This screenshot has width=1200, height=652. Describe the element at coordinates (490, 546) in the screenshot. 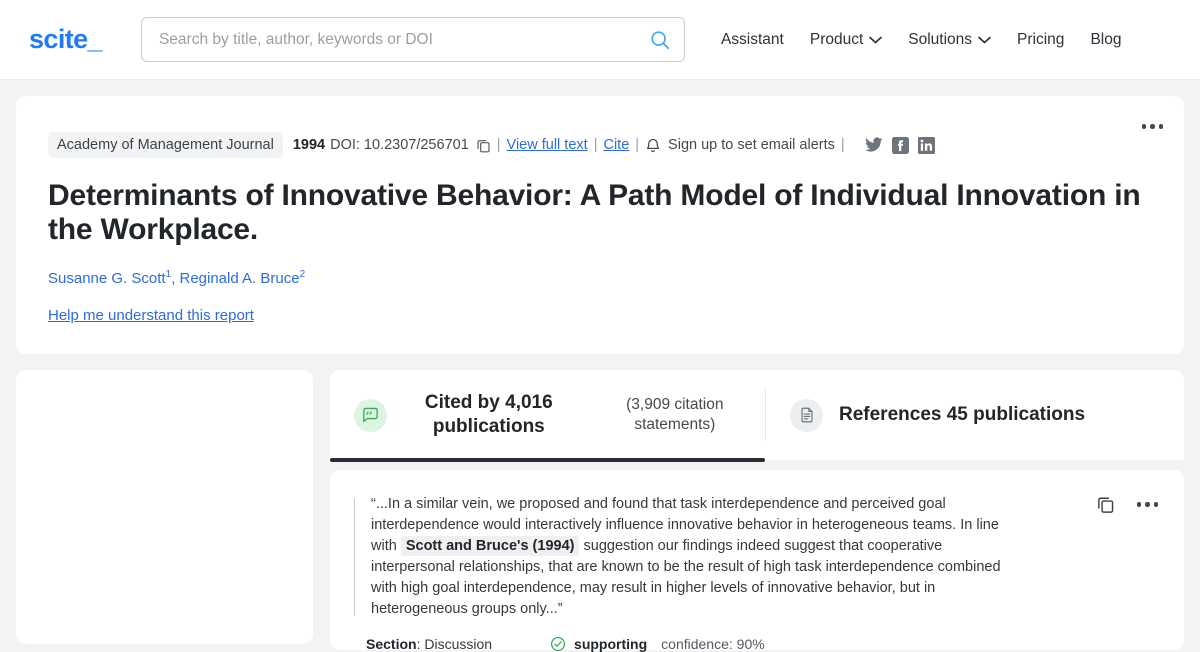

I see `citation-highlight: Scott and Bruce's (1994)` at that location.